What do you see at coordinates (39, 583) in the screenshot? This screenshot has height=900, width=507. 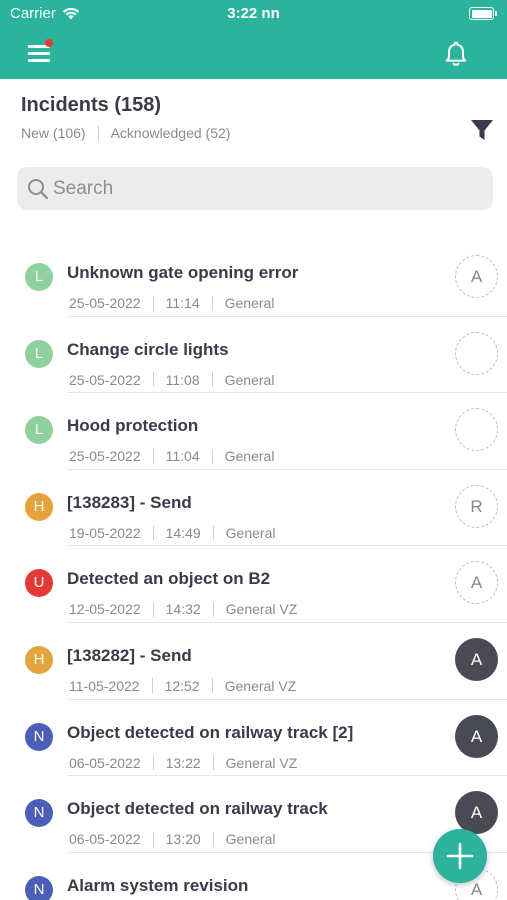 I see `priority-badge: U` at bounding box center [39, 583].